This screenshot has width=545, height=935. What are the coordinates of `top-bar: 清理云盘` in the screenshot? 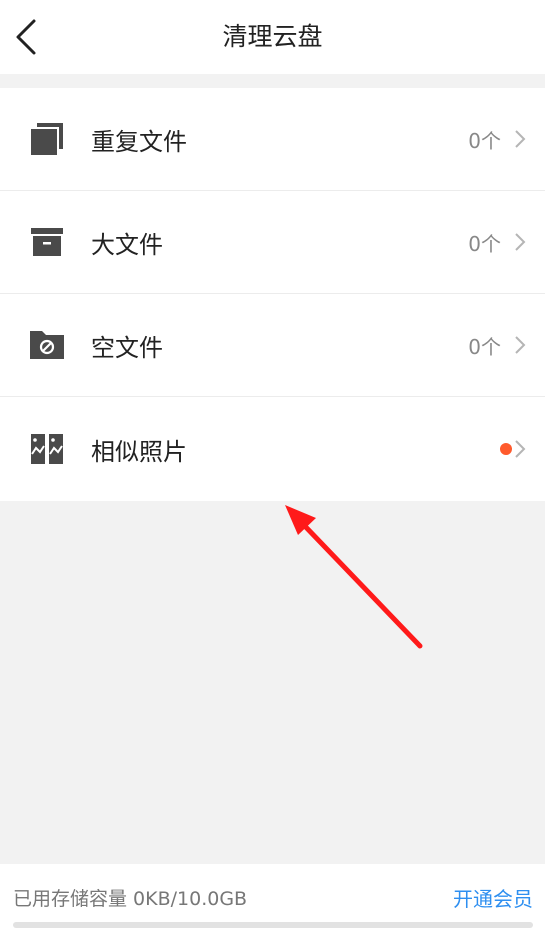 It's located at (272, 37).